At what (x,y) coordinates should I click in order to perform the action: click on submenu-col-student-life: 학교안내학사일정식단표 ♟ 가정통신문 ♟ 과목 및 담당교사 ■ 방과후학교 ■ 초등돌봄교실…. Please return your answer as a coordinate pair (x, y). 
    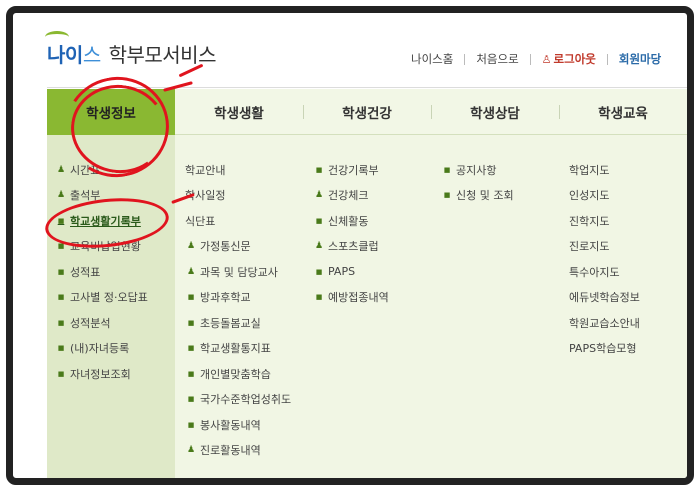
    Looking at the image, I should click on (238, 310).